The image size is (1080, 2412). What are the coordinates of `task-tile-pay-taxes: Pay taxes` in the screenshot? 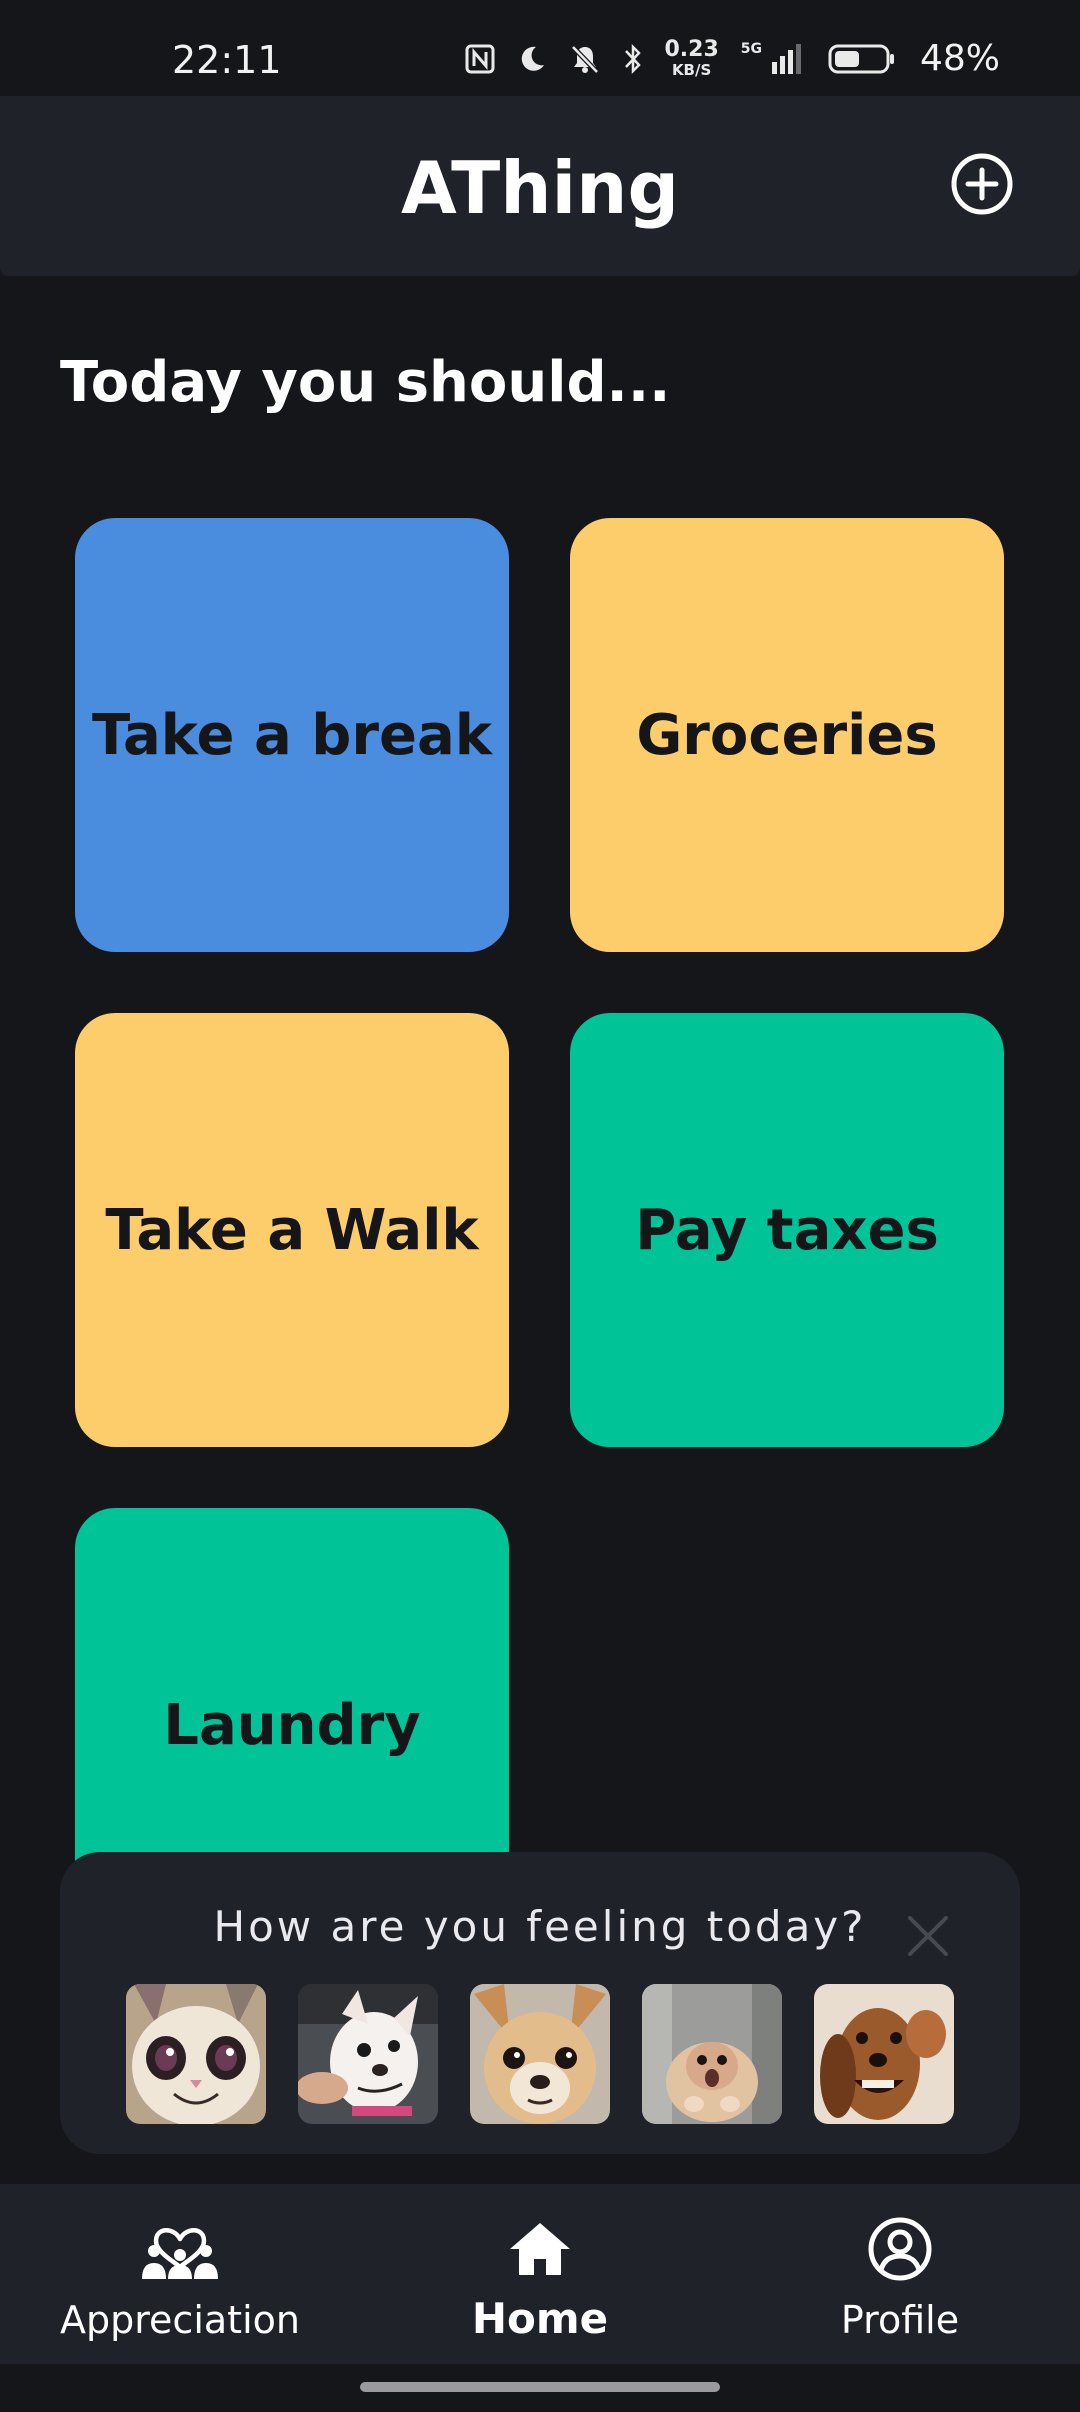 It's located at (787, 1230).